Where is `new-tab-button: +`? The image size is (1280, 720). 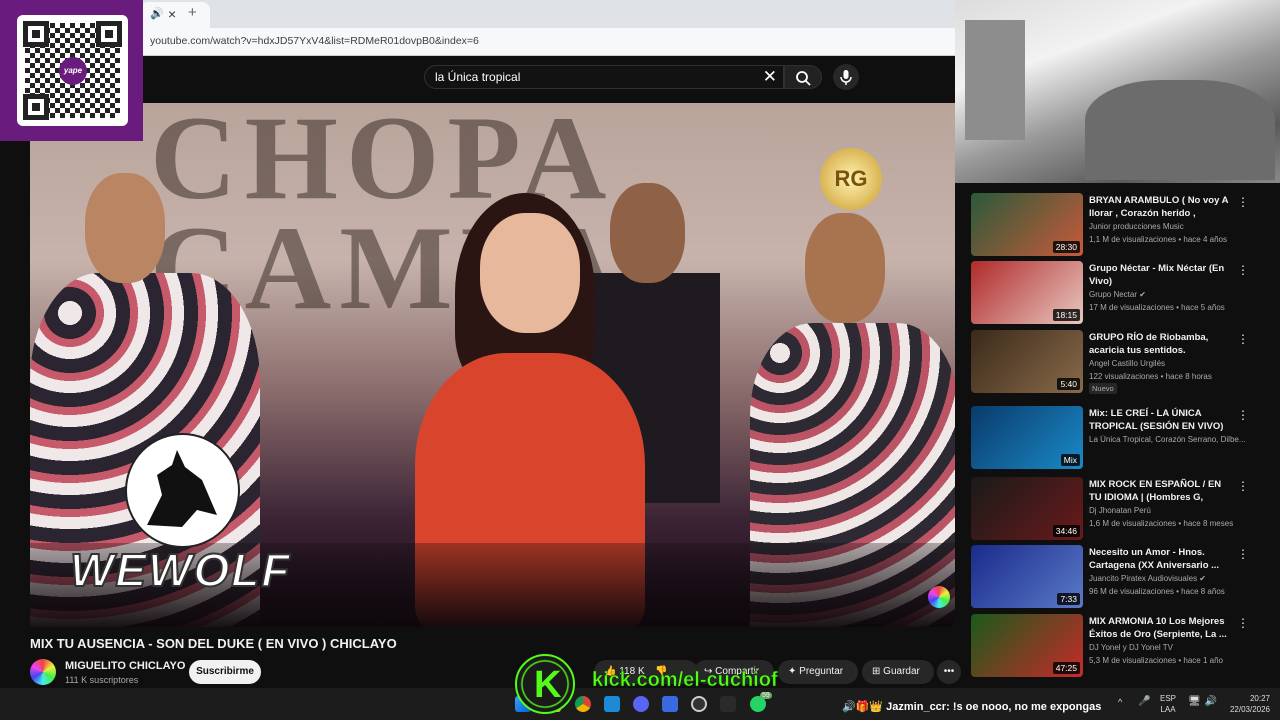
new-tab-button: + is located at coordinates (192, 12).